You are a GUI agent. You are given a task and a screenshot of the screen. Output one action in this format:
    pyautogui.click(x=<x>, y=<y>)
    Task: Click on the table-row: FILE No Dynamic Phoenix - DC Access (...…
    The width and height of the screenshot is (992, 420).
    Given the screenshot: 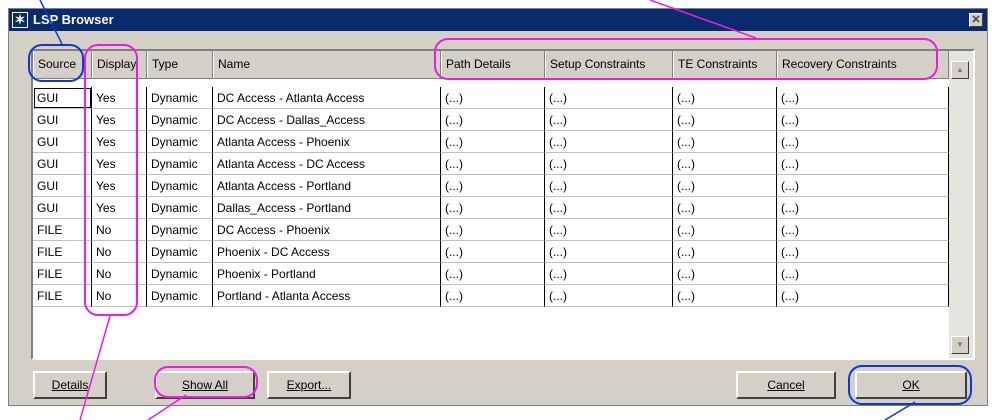 What is the action you would take?
    pyautogui.click(x=491, y=252)
    